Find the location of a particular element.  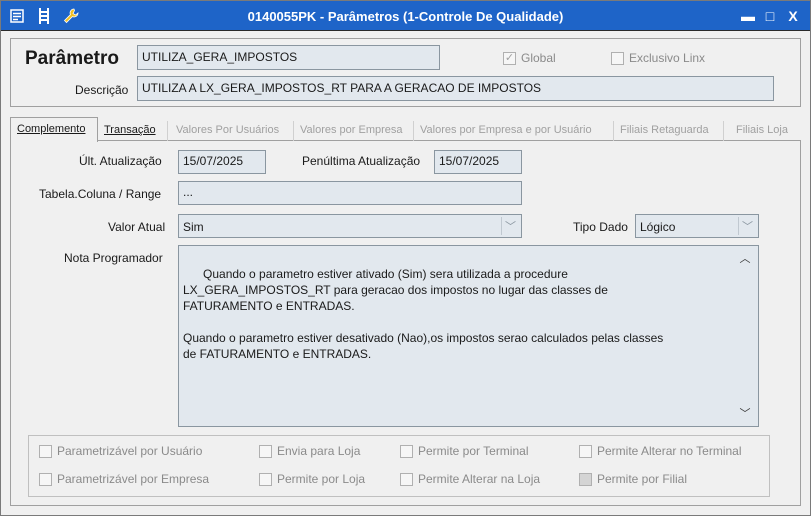

envia-para-loja-checkbox: Envia para Loja is located at coordinates (309, 451).